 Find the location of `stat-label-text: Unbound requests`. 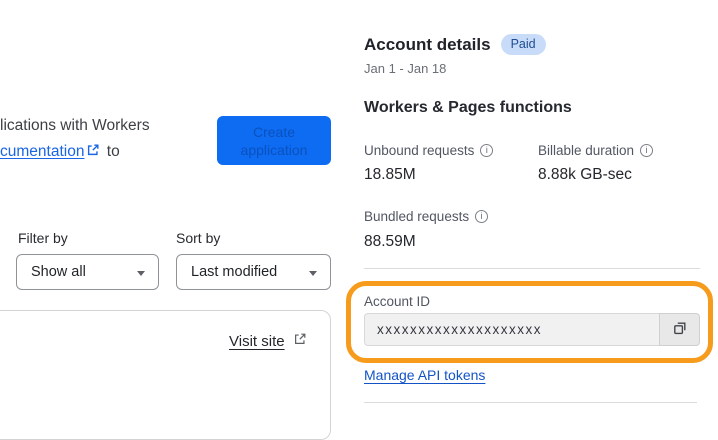

stat-label-text: Unbound requests is located at coordinates (419, 150).